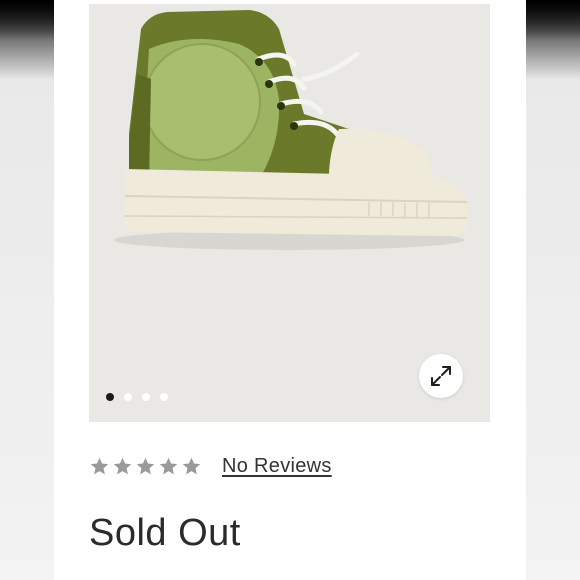 The height and width of the screenshot is (580, 580). What do you see at coordinates (210, 466) in the screenshot?
I see `rating-row: No Reviews` at bounding box center [210, 466].